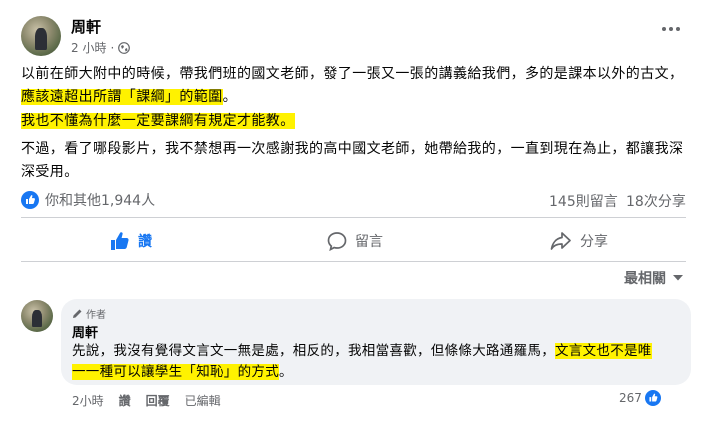 This screenshot has height=422, width=706. I want to click on divider-top, so click(353, 217).